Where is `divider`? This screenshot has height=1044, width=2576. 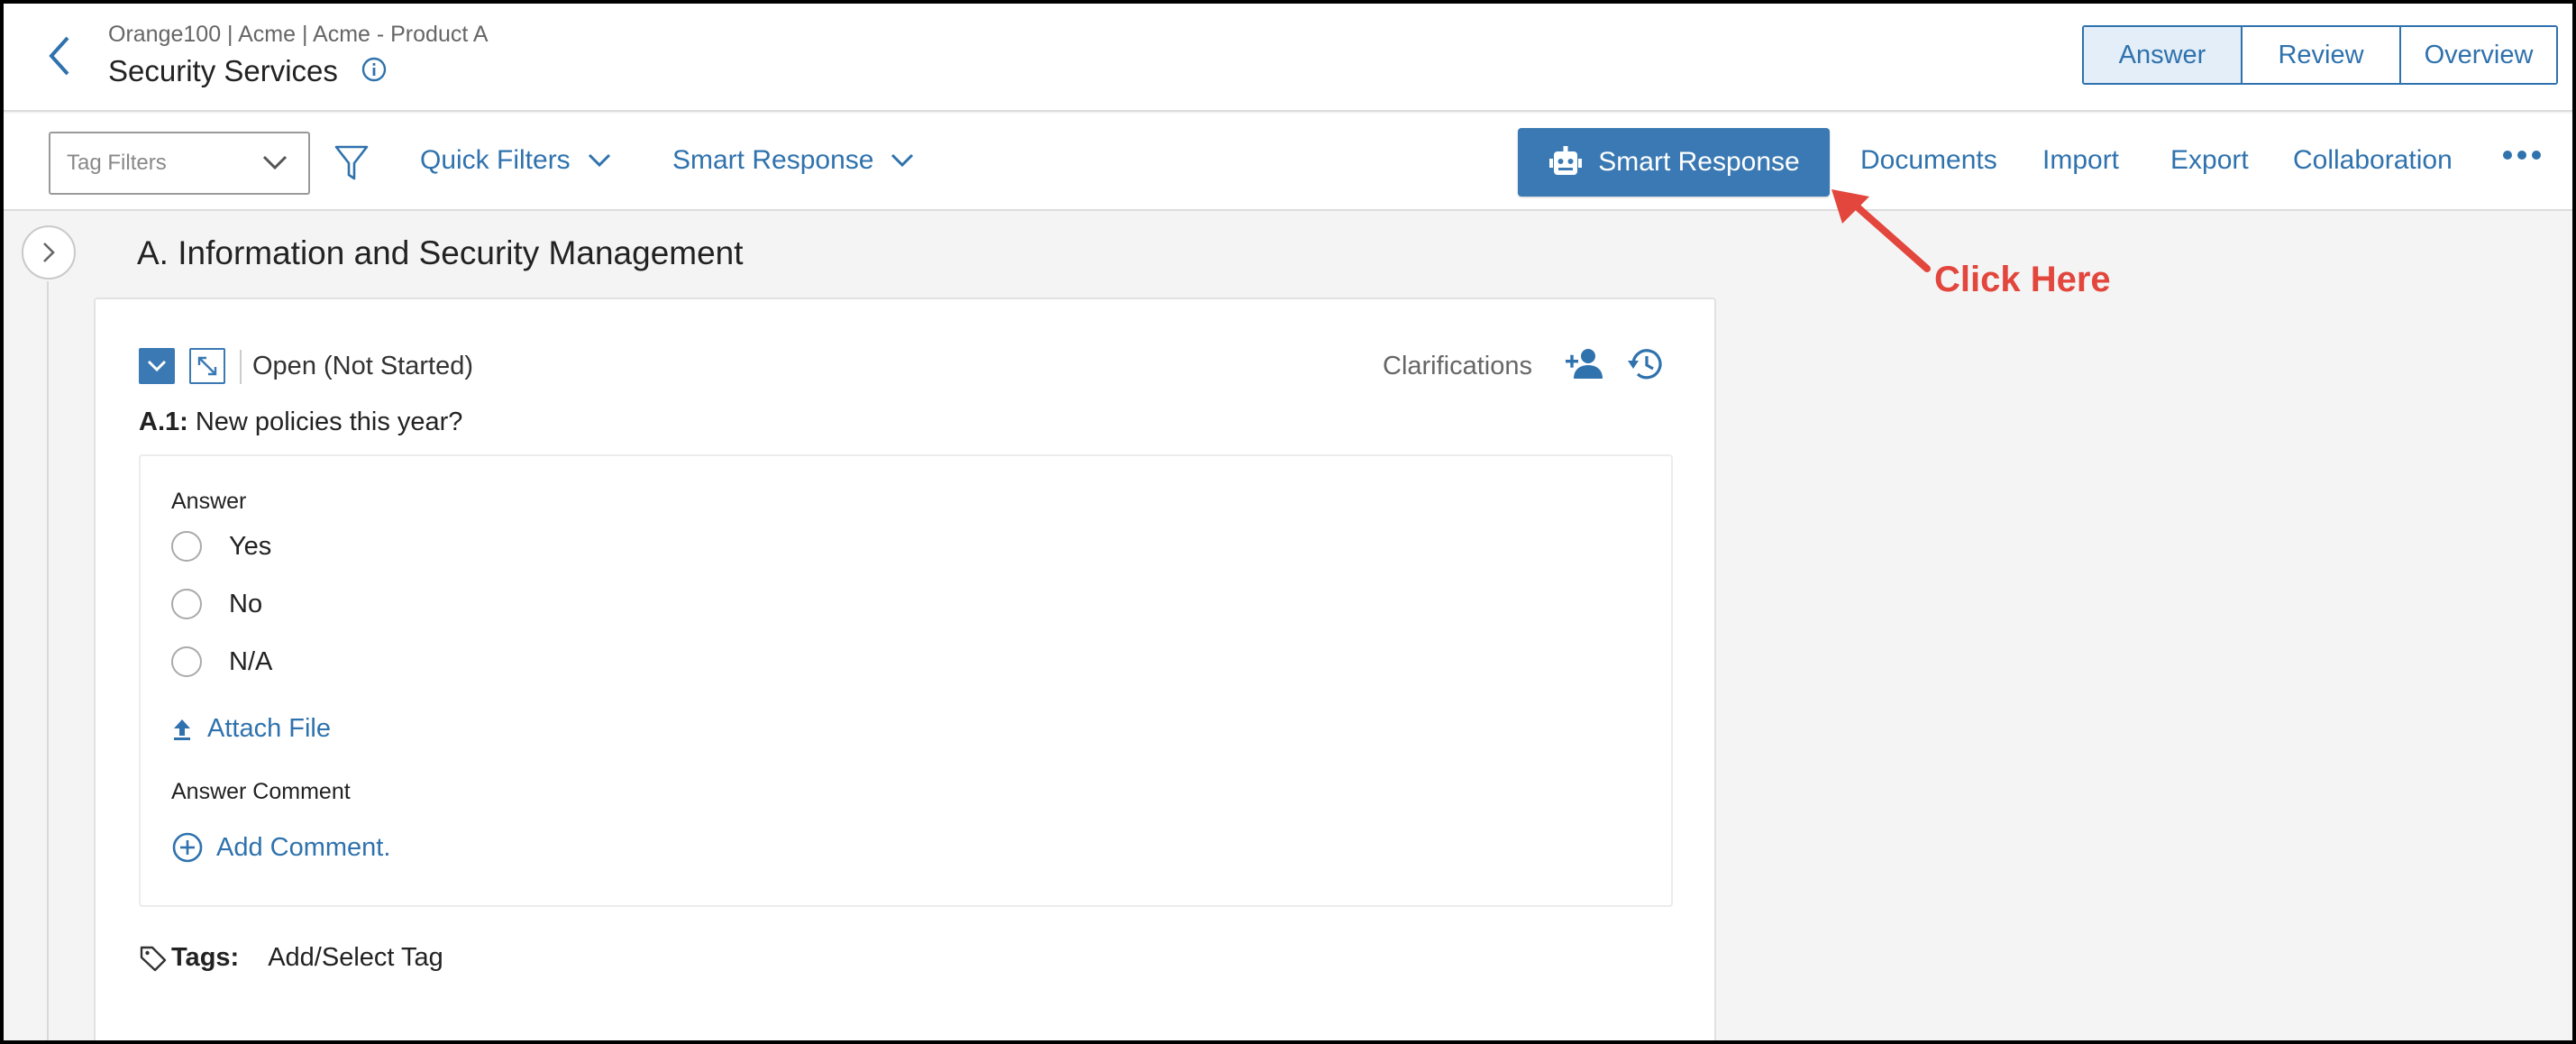
divider is located at coordinates (241, 367).